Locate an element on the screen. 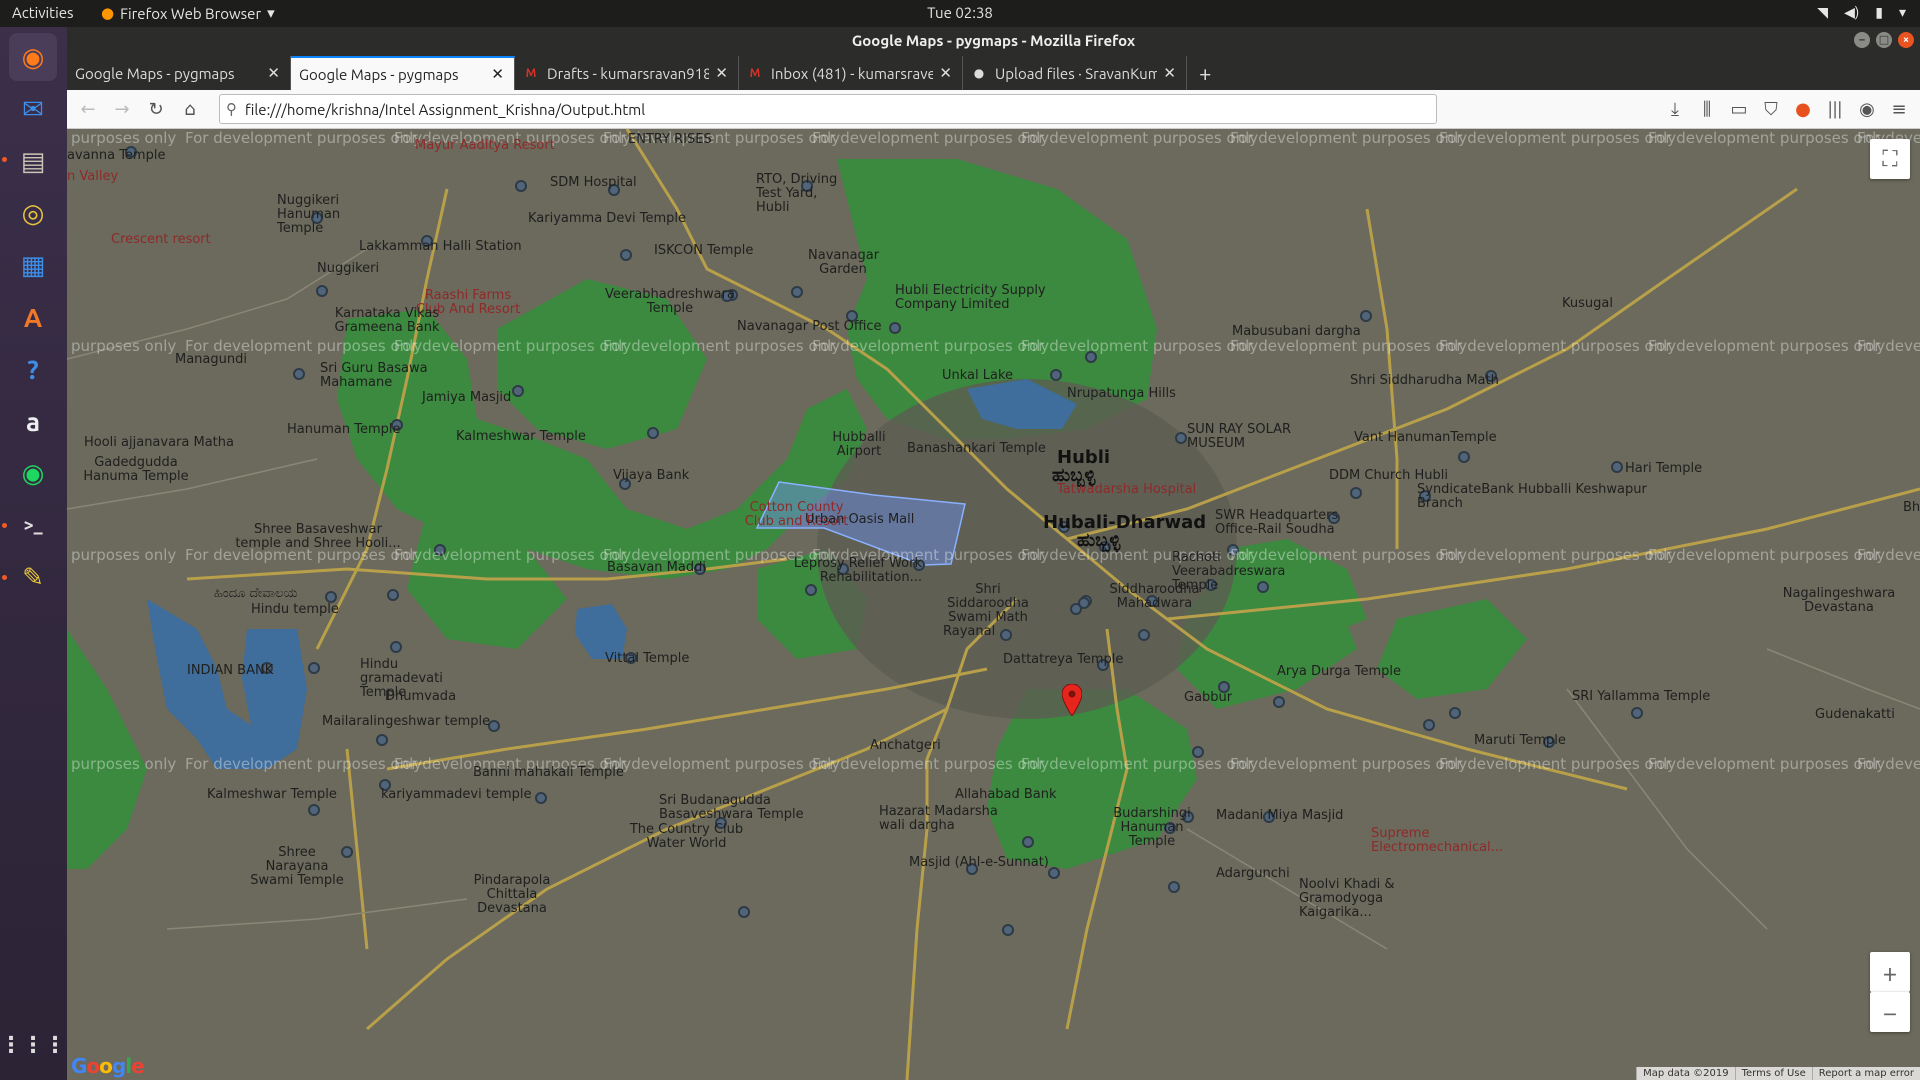  home-button: ⌂ is located at coordinates (190, 109).